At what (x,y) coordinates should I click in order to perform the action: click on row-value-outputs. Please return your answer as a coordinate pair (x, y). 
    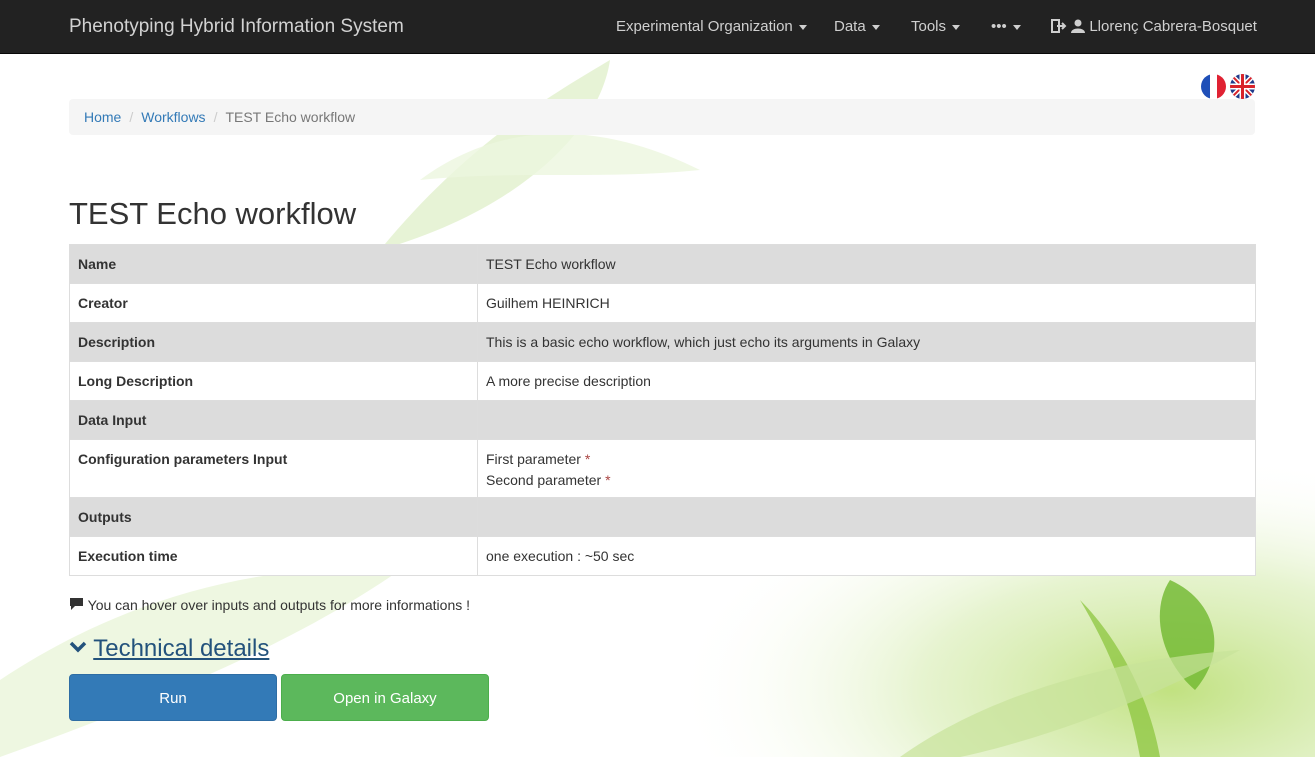
    Looking at the image, I should click on (866, 517).